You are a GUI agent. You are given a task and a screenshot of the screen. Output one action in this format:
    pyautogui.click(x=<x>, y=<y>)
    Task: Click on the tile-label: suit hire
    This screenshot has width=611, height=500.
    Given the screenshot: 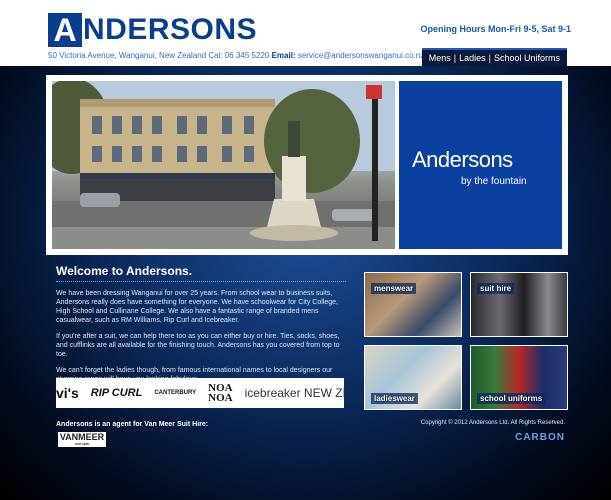 What is the action you would take?
    pyautogui.click(x=496, y=288)
    